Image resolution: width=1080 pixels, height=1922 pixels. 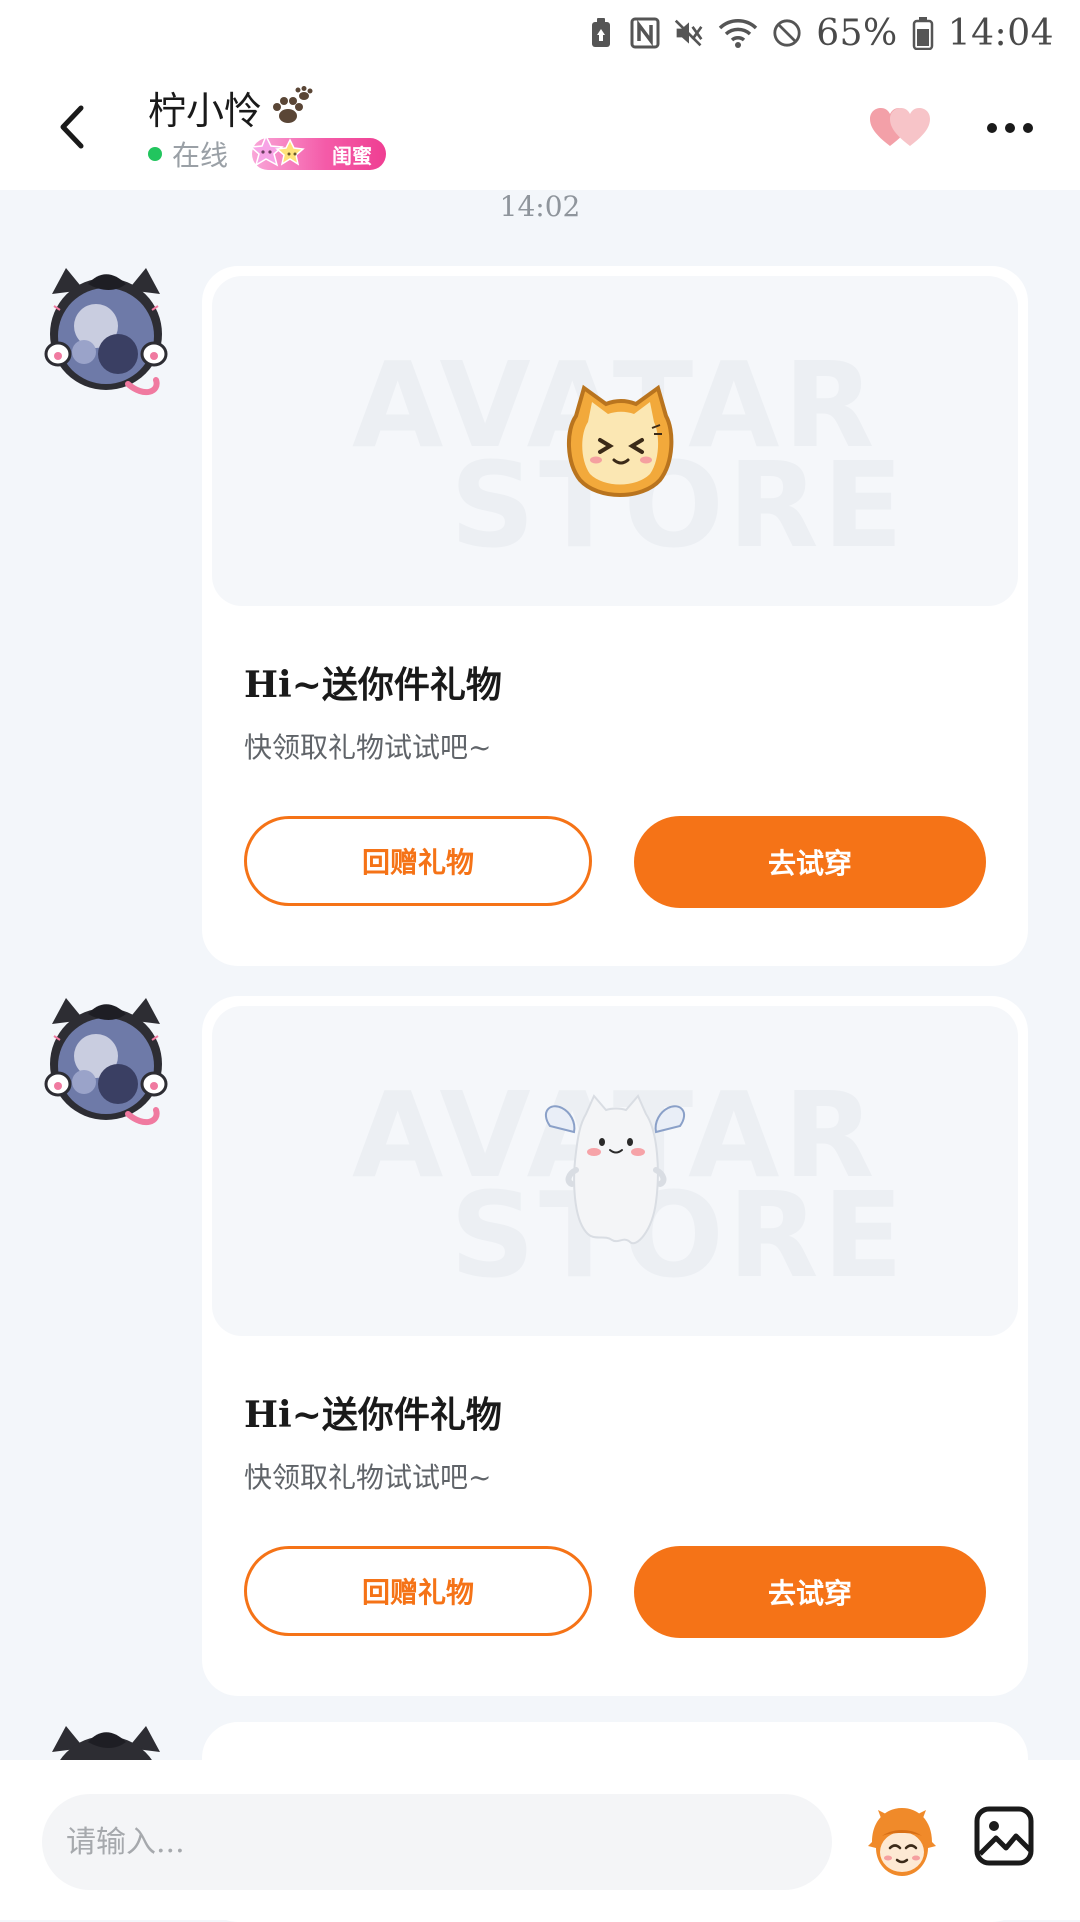 I want to click on send-image-button, so click(x=1004, y=1836).